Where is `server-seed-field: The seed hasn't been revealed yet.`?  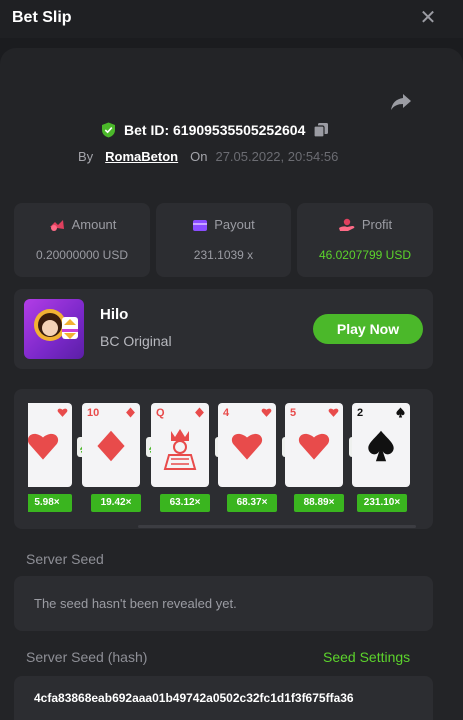 server-seed-field: The seed hasn't been revealed yet. is located at coordinates (223, 603).